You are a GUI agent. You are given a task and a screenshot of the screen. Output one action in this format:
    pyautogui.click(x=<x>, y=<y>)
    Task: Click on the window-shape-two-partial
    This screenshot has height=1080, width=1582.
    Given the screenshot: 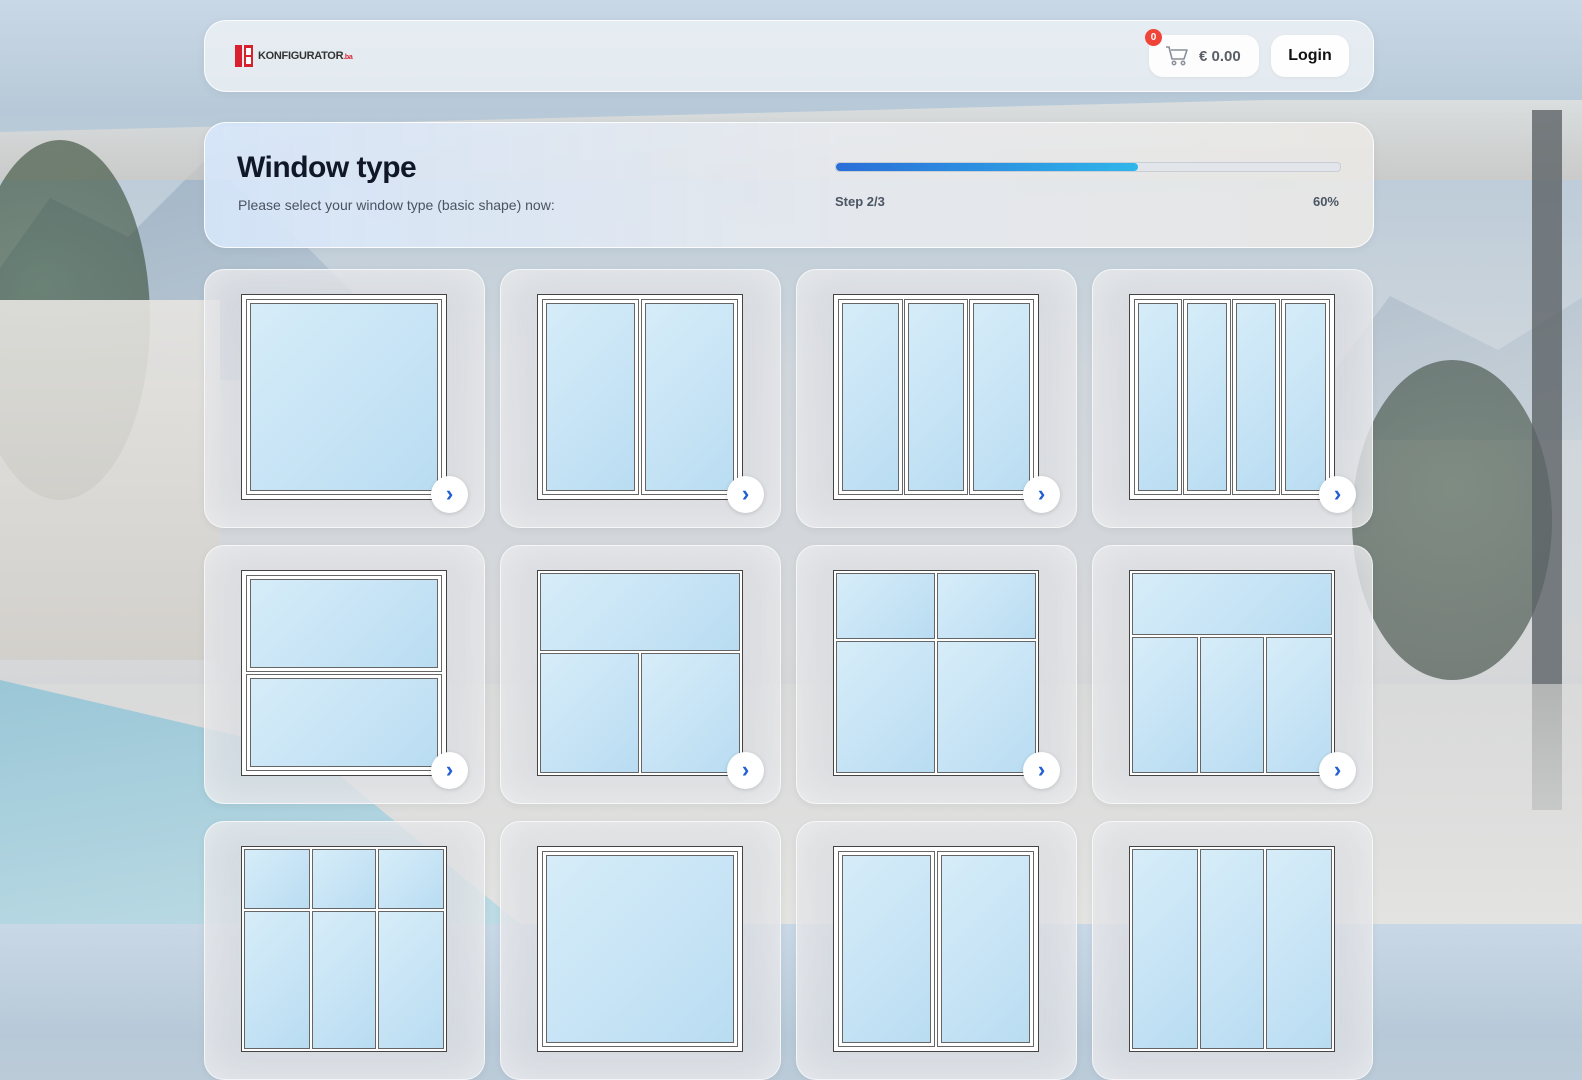 What is the action you would take?
    pyautogui.click(x=936, y=949)
    